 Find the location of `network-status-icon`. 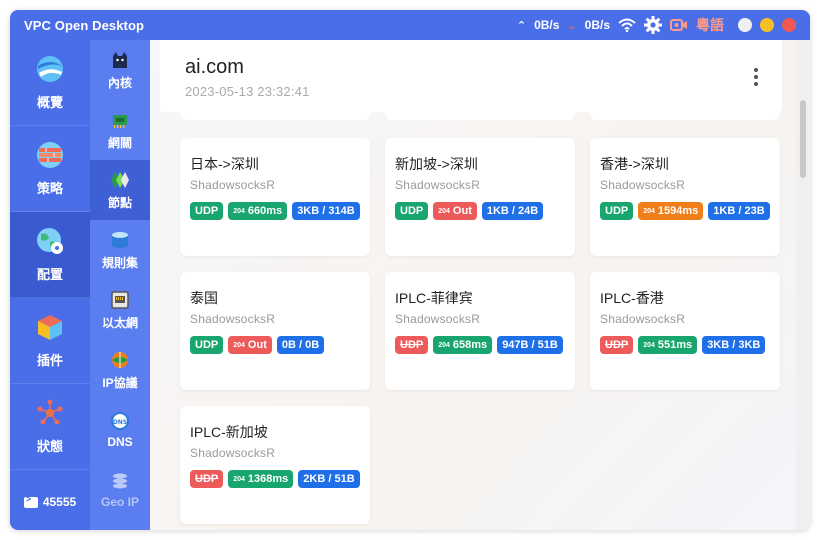

network-status-icon is located at coordinates (50, 412).